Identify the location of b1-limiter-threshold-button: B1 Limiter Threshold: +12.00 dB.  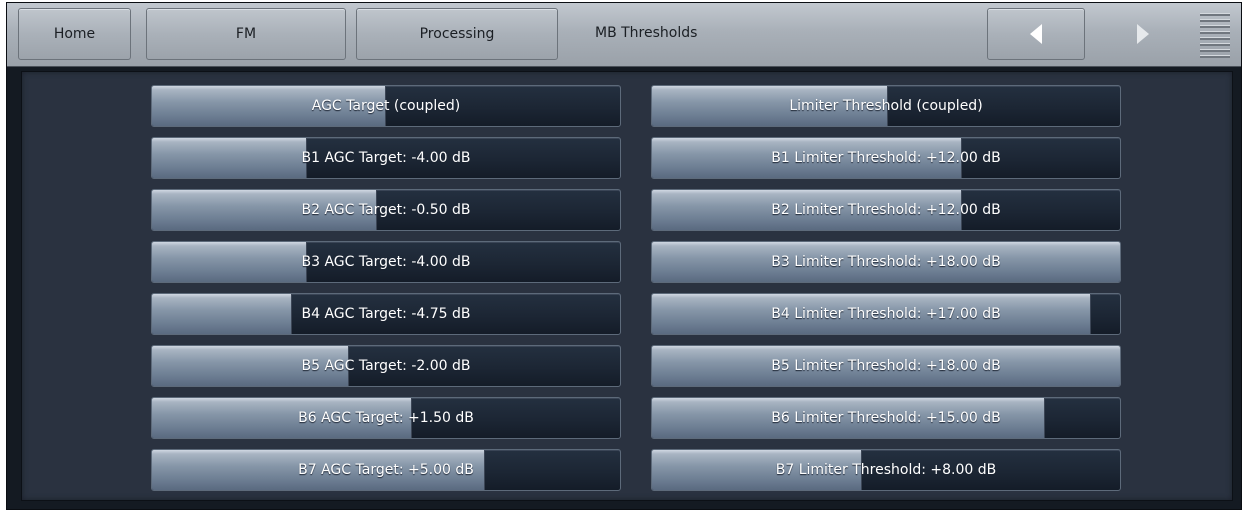
(886, 158).